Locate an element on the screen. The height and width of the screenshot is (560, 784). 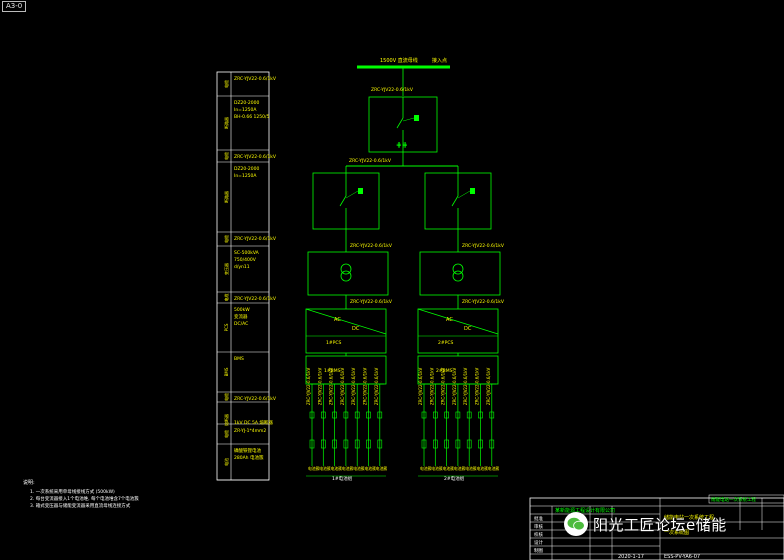
tb-row-2: 审核 is located at coordinates (538, 526).